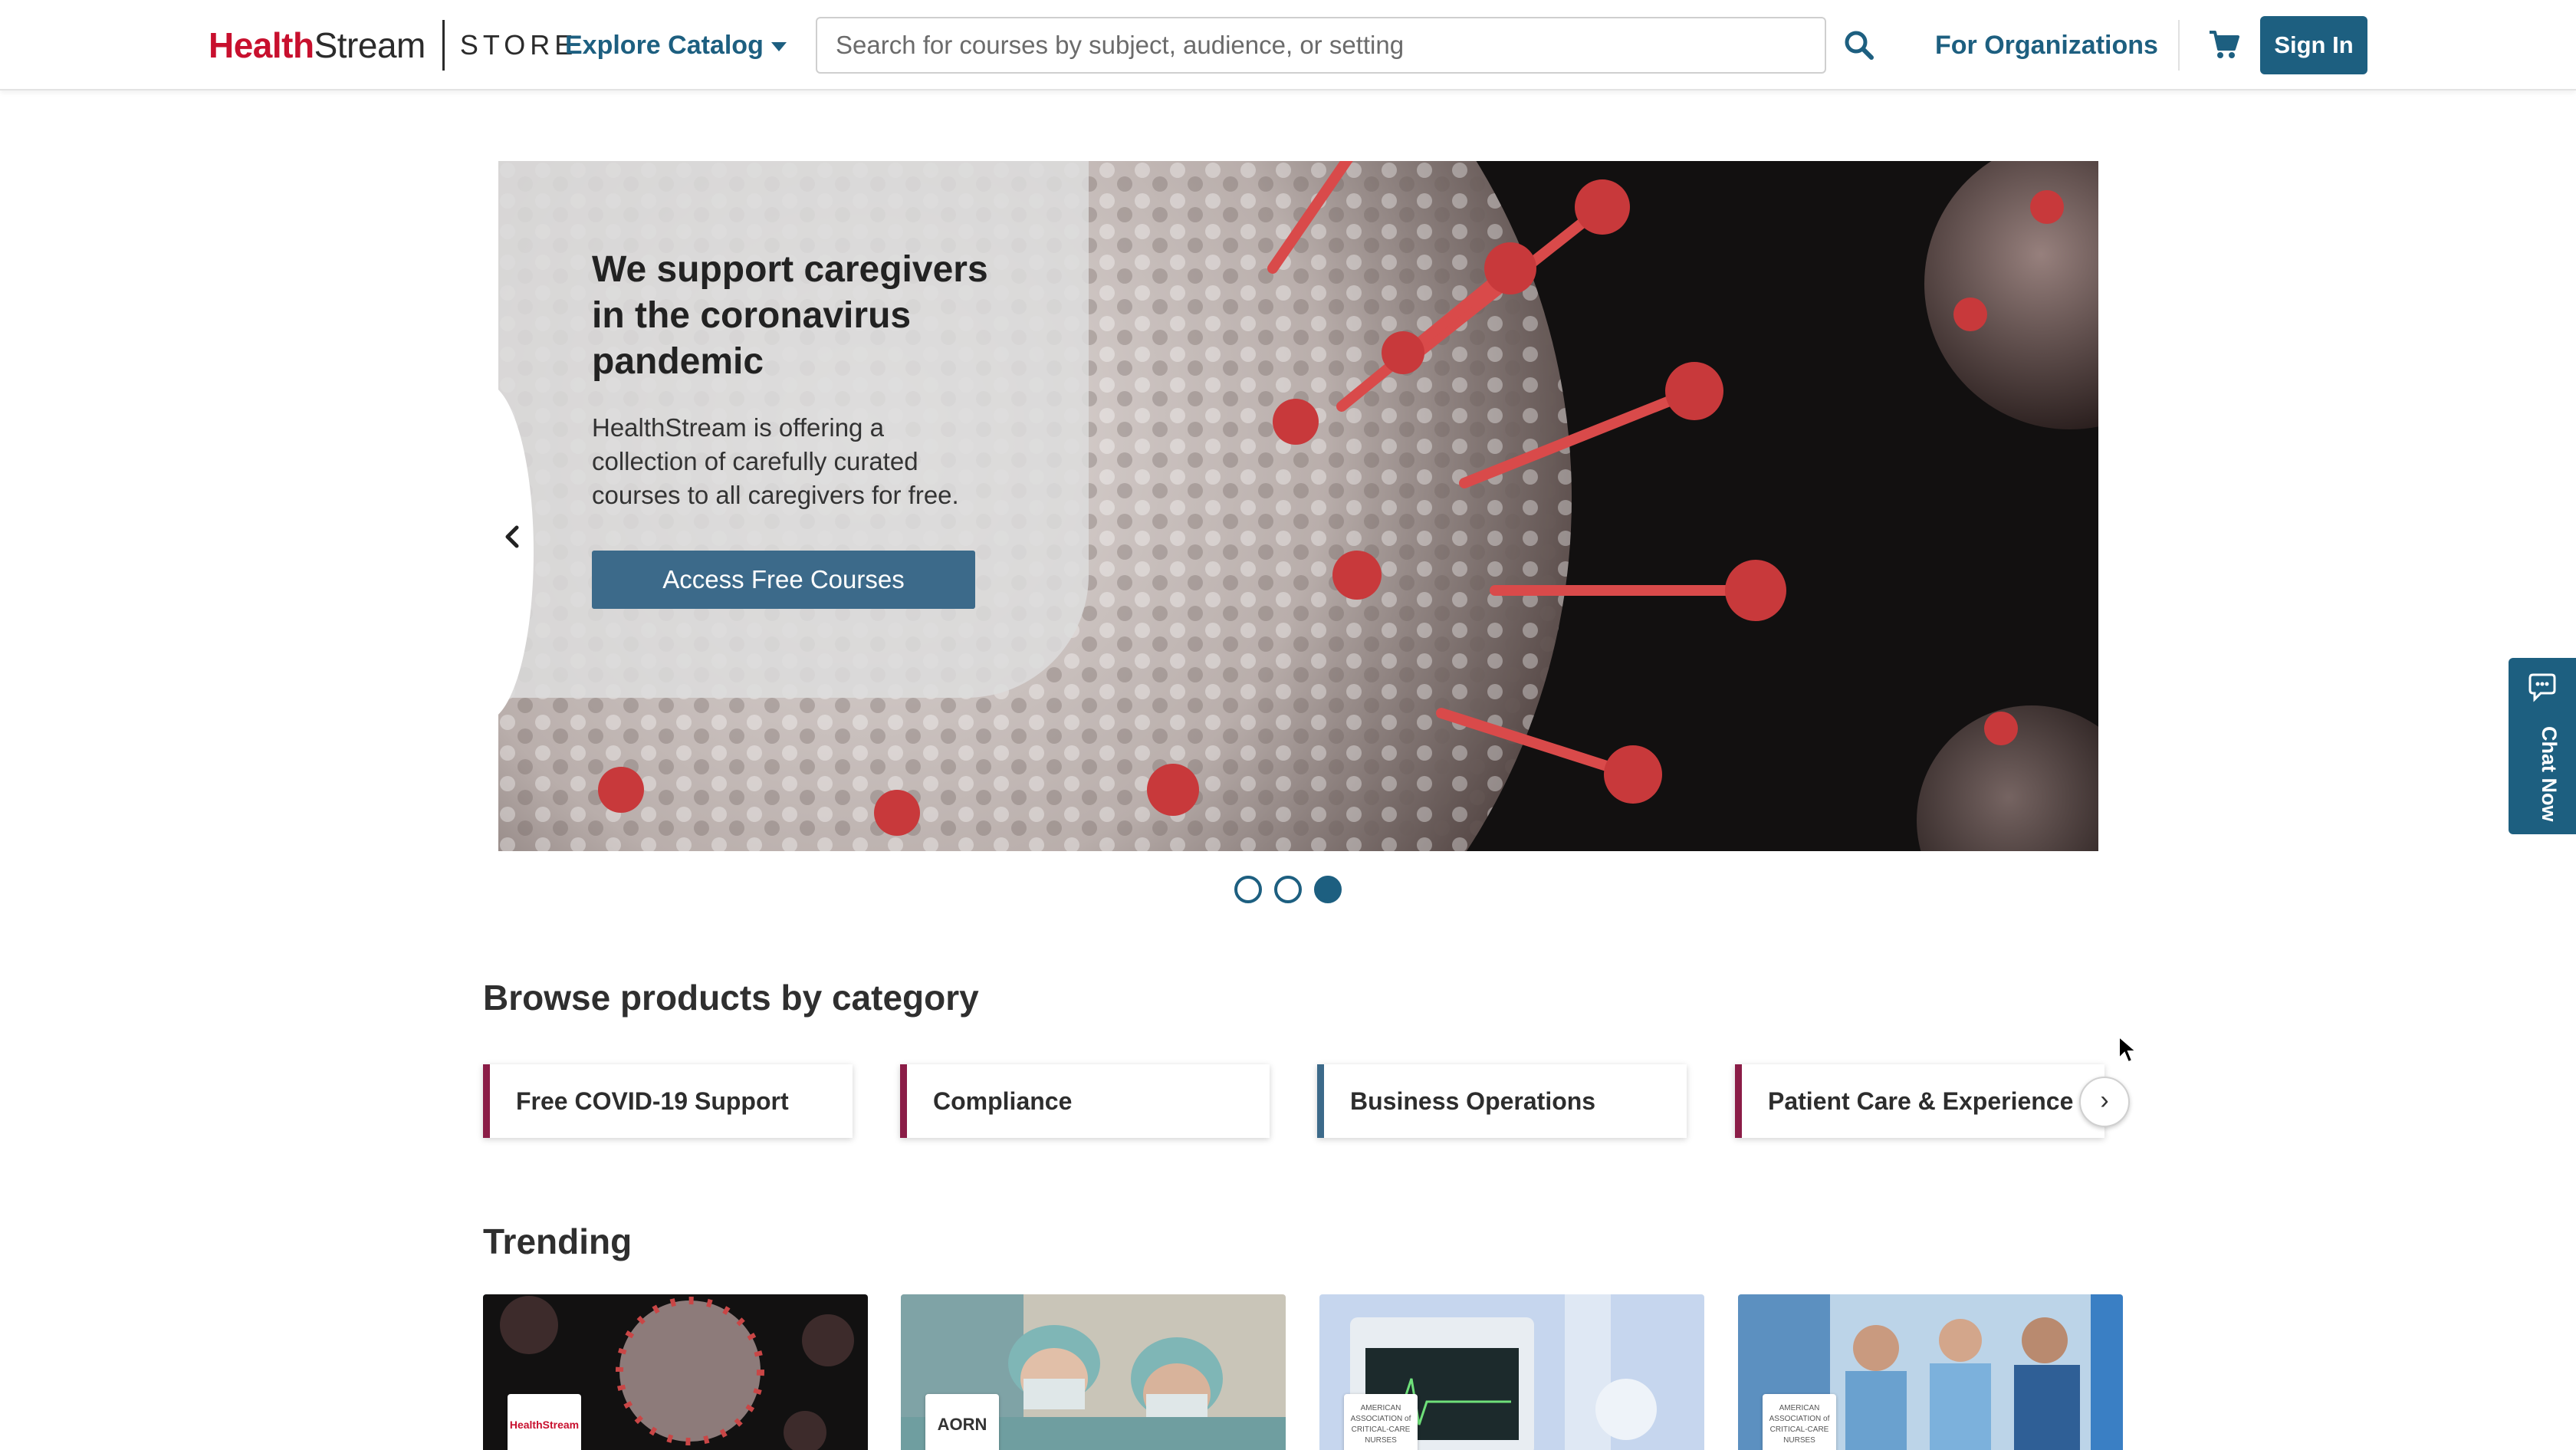  What do you see at coordinates (545, 1425) in the screenshot?
I see `publisher-name: HealthStream` at bounding box center [545, 1425].